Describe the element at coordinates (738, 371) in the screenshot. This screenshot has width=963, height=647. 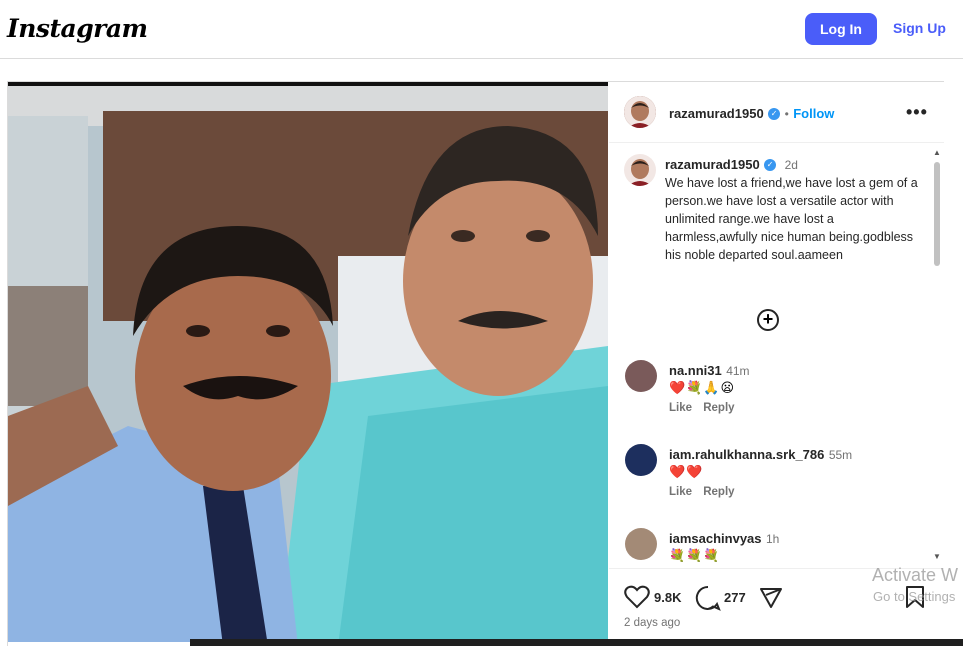
I see `comment-time: 41m` at that location.